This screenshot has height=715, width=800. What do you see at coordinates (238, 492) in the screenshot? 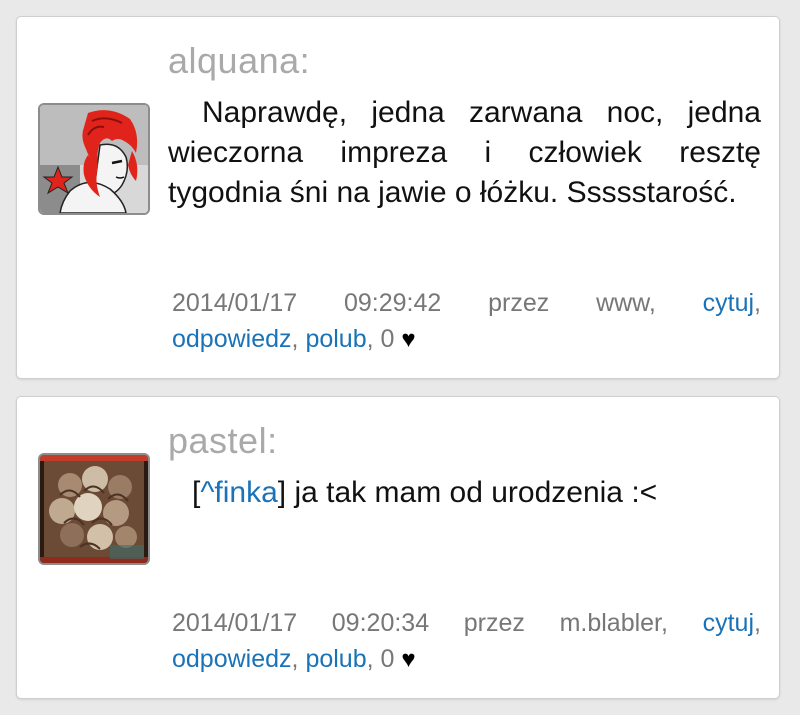
I see `quoted-user-link: ^finka` at bounding box center [238, 492].